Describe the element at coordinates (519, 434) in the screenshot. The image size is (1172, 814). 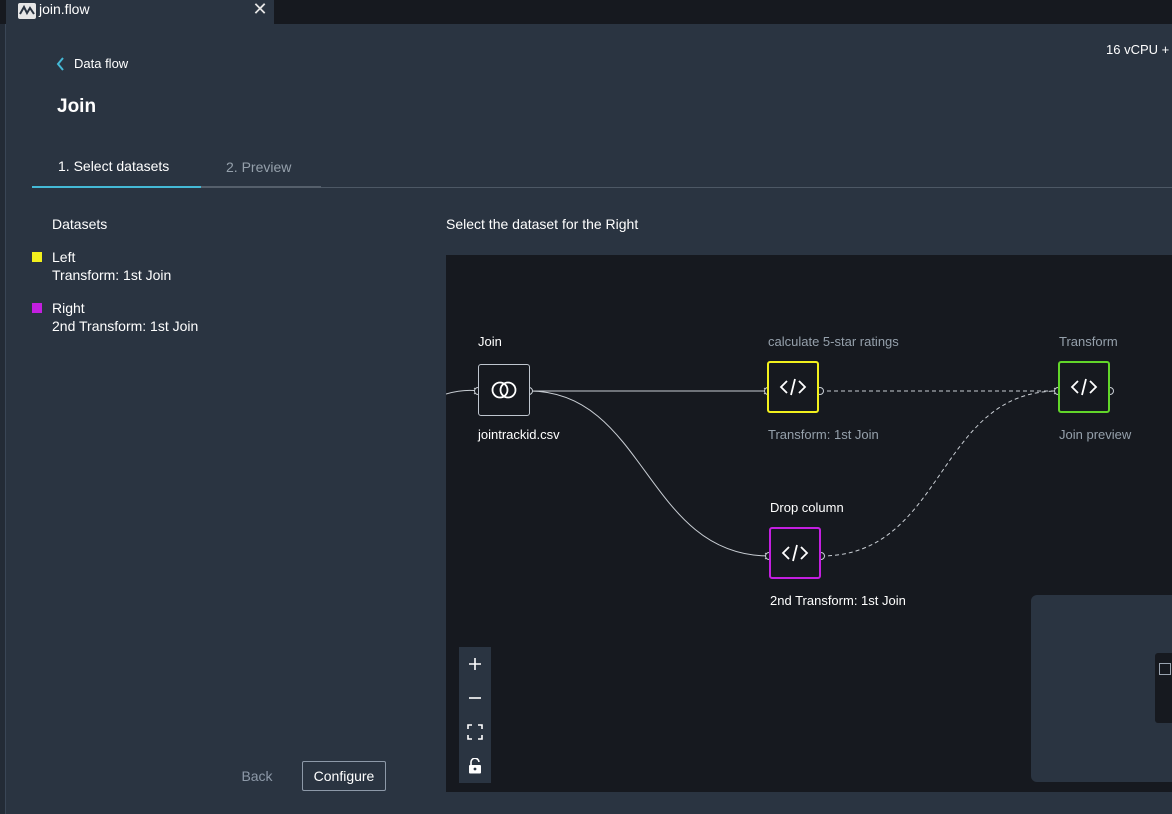
I see `node-join-source: jointrackid.csv` at that location.